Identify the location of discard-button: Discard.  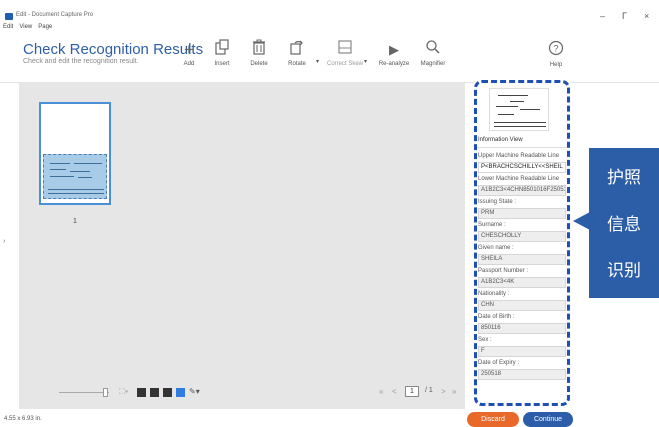
(493, 419).